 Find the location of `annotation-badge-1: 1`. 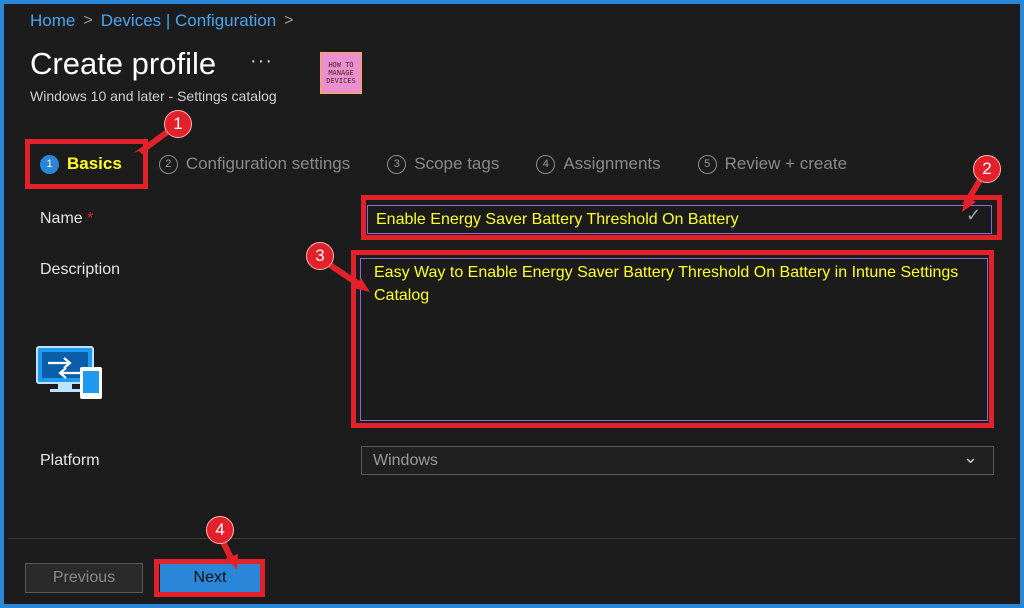

annotation-badge-1: 1 is located at coordinates (178, 124).